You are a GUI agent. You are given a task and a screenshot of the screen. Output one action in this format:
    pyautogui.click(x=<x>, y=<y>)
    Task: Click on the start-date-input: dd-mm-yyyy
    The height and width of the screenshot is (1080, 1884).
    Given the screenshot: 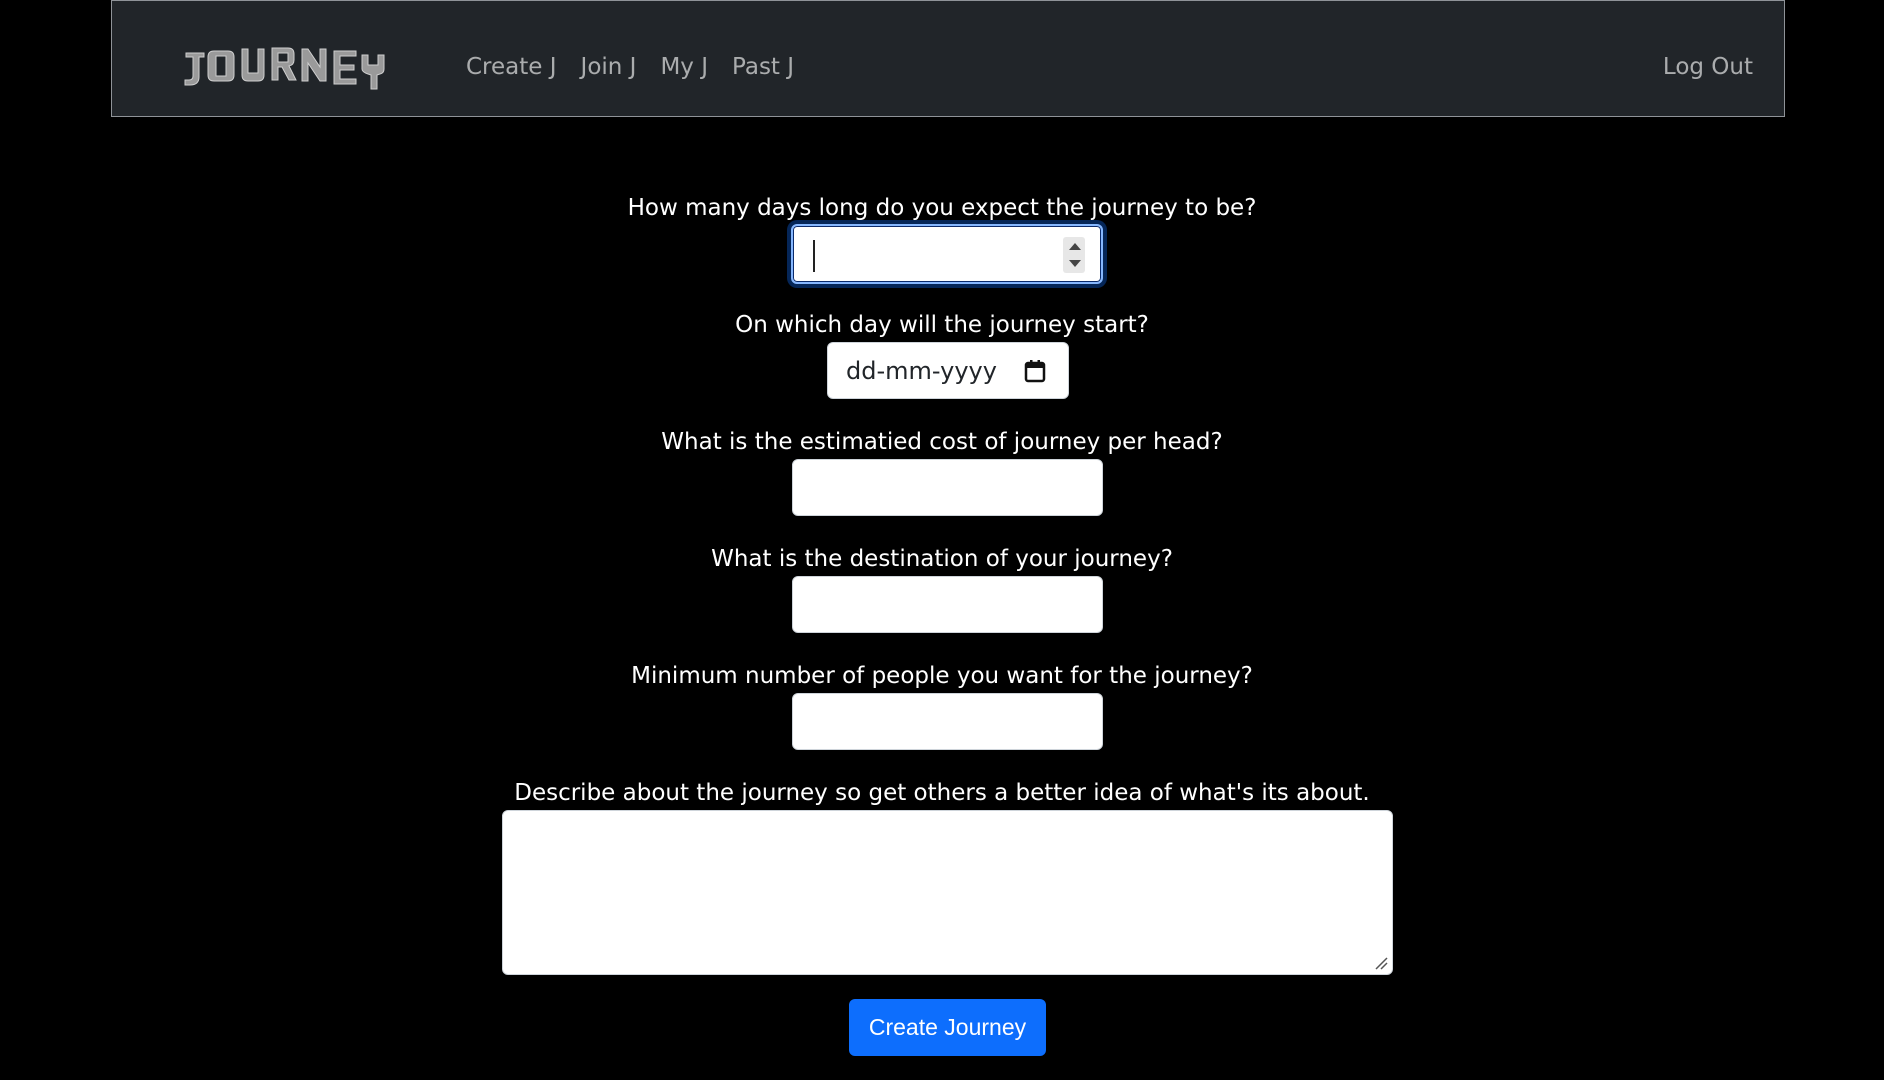 What is the action you would take?
    pyautogui.click(x=948, y=370)
    